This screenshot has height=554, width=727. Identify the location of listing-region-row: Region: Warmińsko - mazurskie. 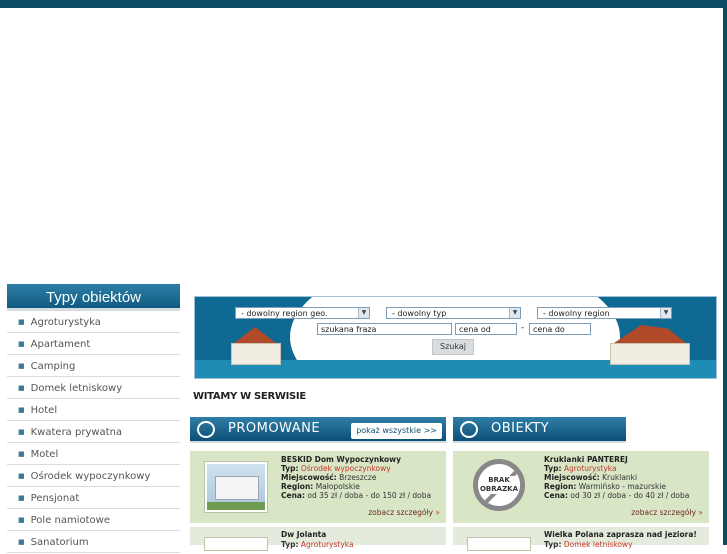
(605, 486).